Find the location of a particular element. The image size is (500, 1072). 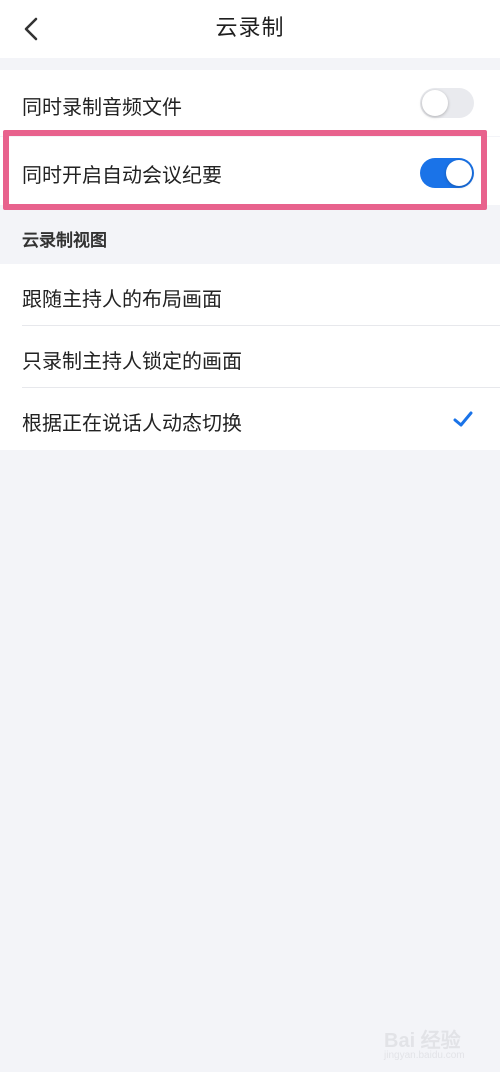

watermark-logo: Bai 经验 jingyan.baidu.com is located at coordinates (434, 1043).